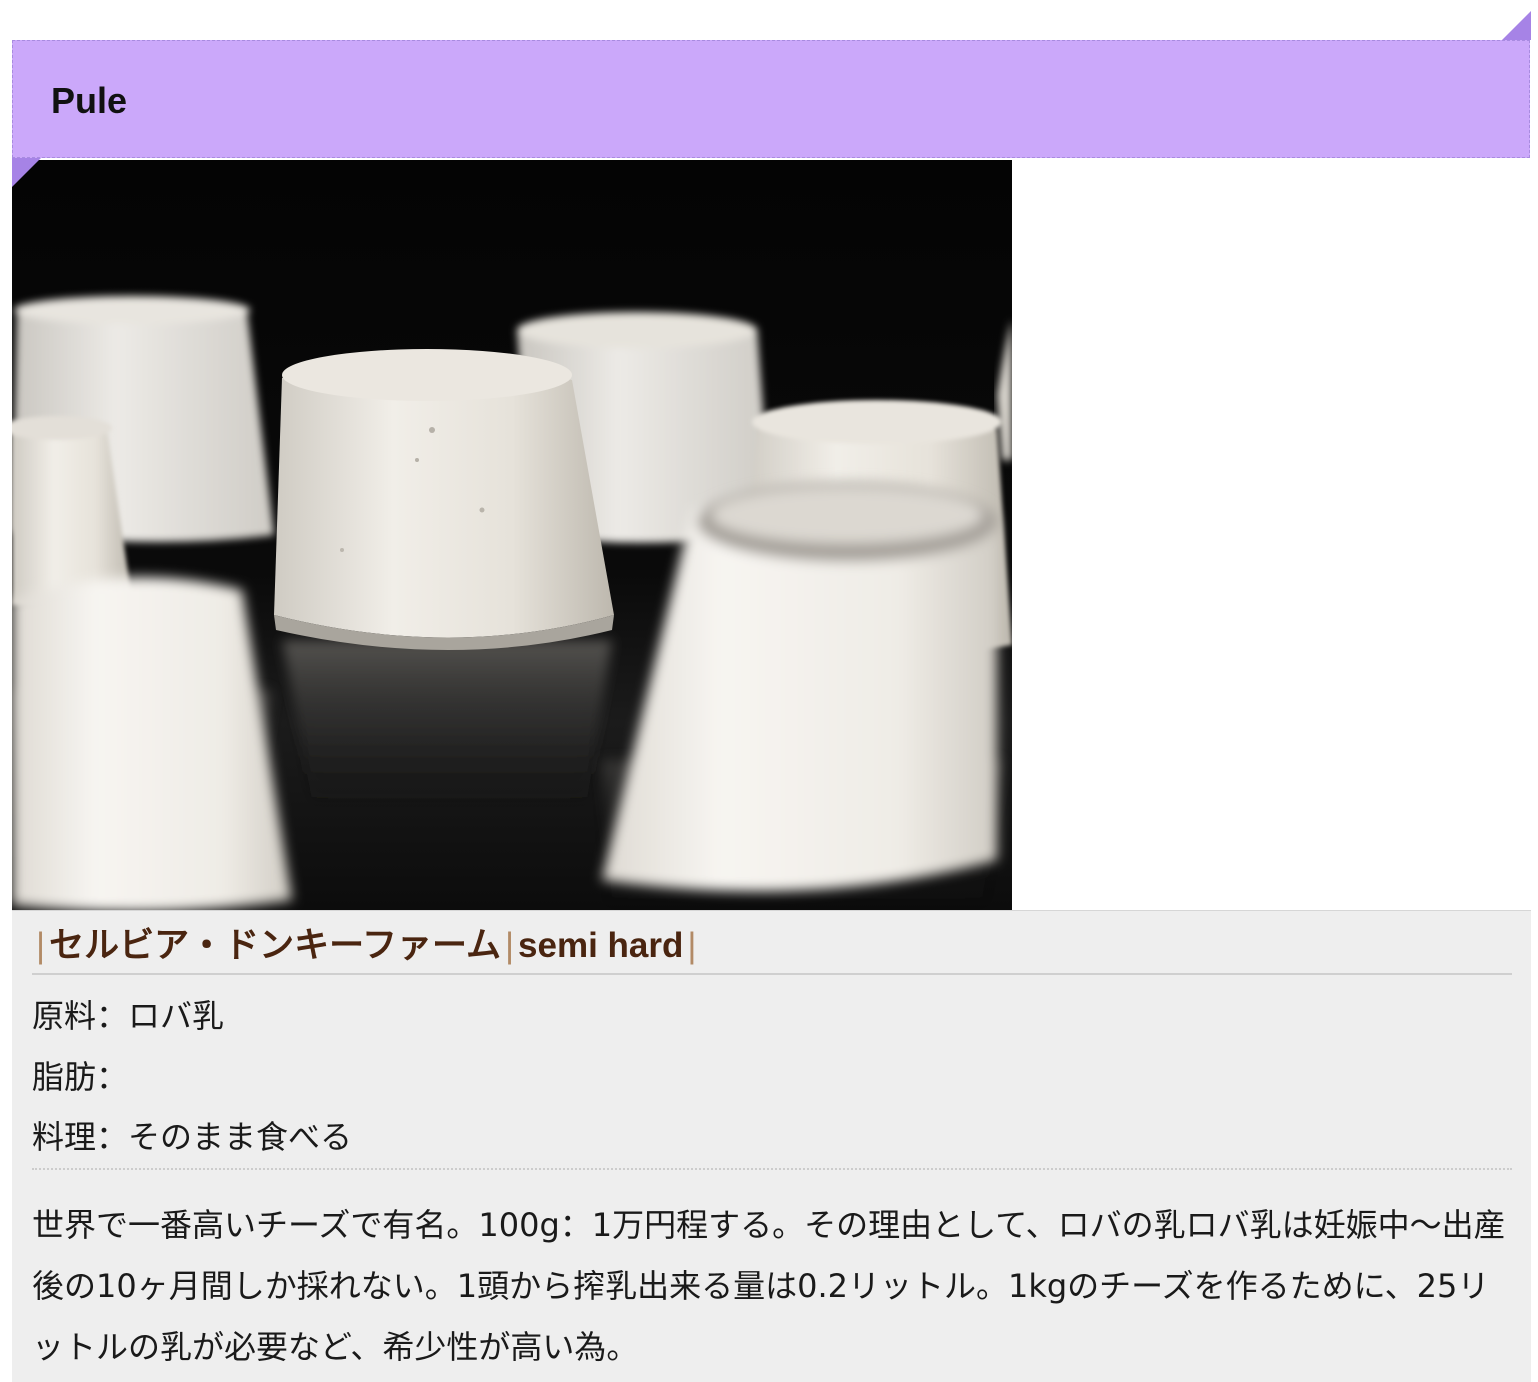 The width and height of the screenshot is (1538, 1382). I want to click on ribbon-fold-top-right, so click(1516, 25).